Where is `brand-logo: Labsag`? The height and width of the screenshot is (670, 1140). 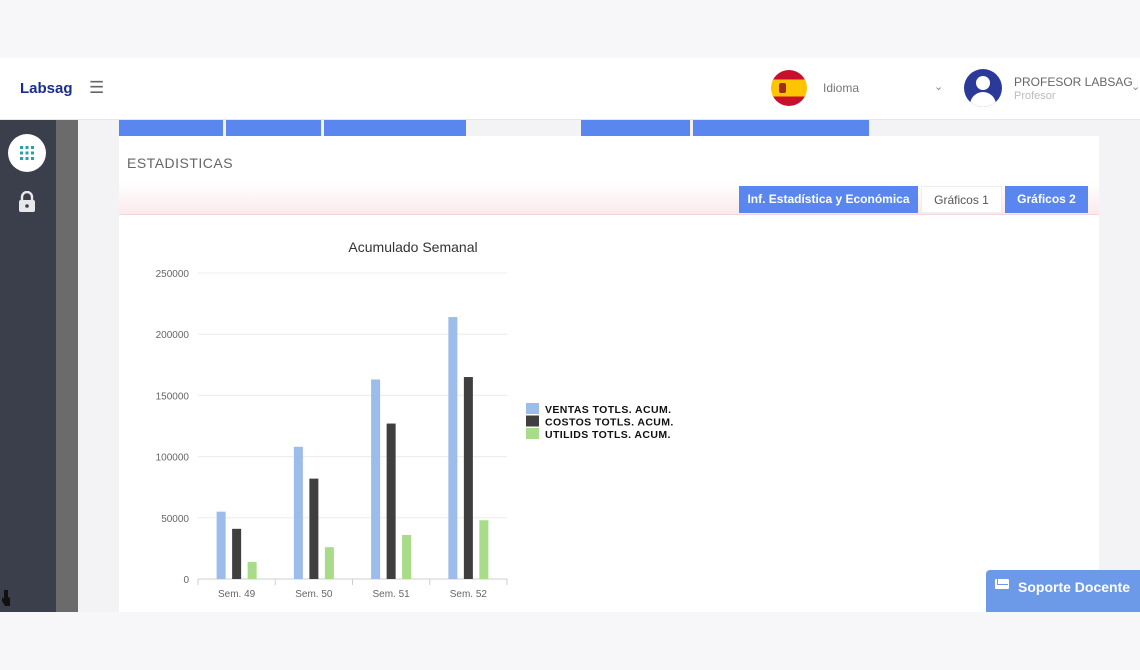
brand-logo: Labsag is located at coordinates (46, 88).